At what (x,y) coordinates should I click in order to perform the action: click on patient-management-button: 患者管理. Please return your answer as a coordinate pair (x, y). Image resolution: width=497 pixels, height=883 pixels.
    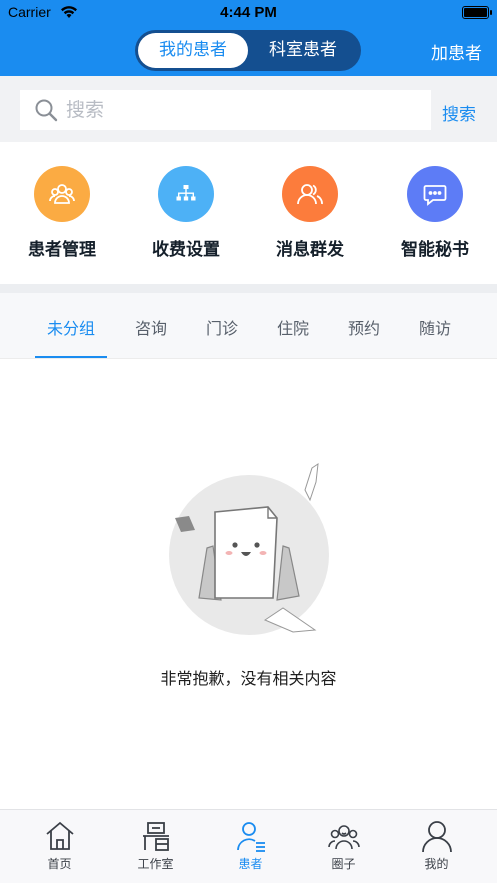
    Looking at the image, I should click on (62, 216).